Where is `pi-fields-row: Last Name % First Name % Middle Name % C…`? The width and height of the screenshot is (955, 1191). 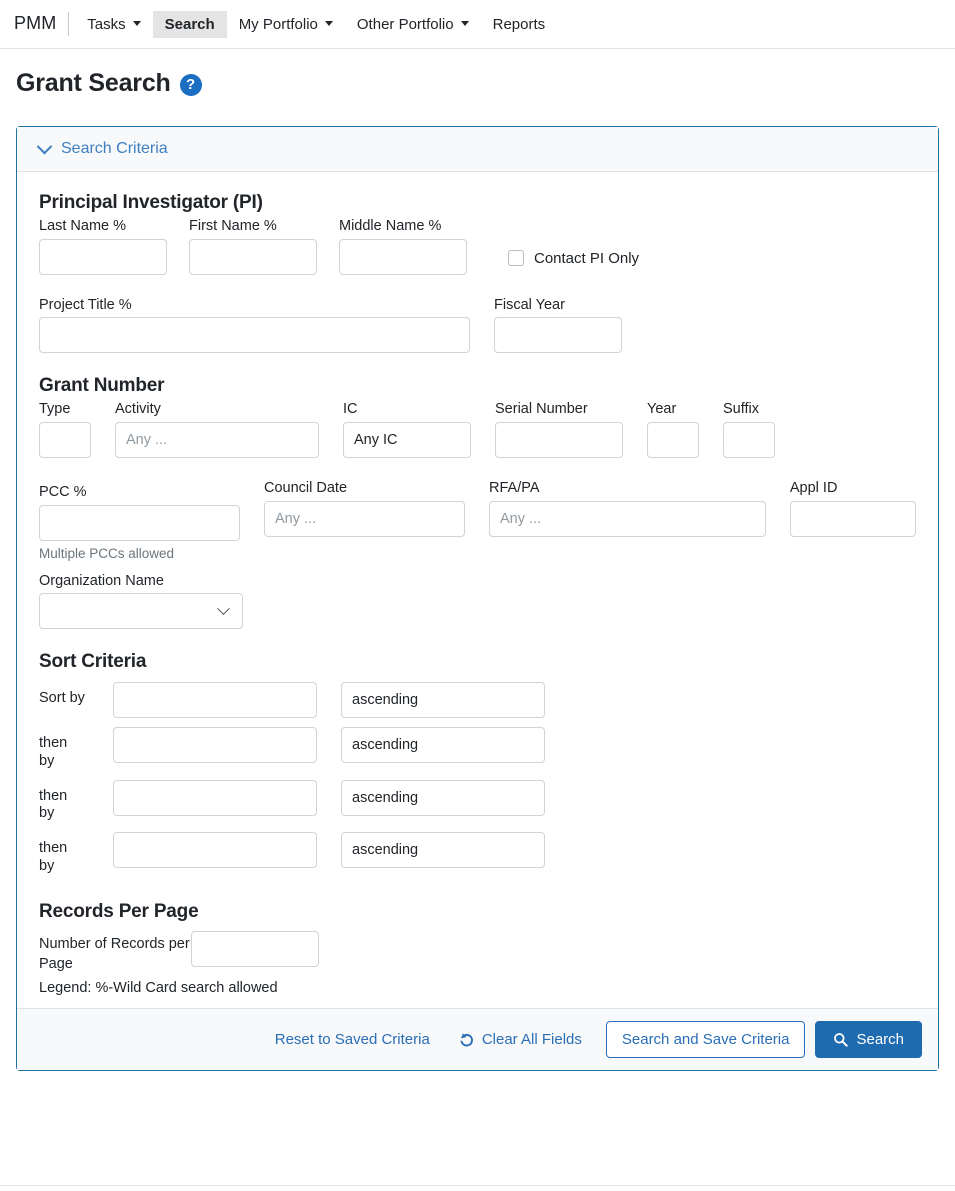
pi-fields-row: Last Name % First Name % Middle Name % C… is located at coordinates (477, 246).